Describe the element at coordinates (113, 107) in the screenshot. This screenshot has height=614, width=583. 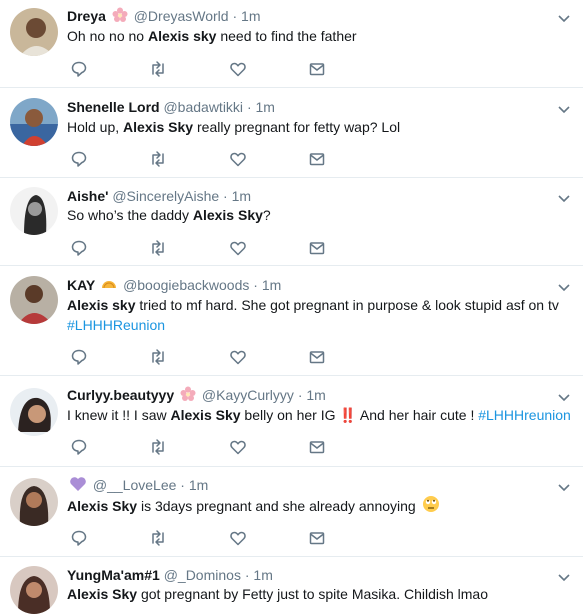
I see `display-name: Shenelle Lord` at that location.